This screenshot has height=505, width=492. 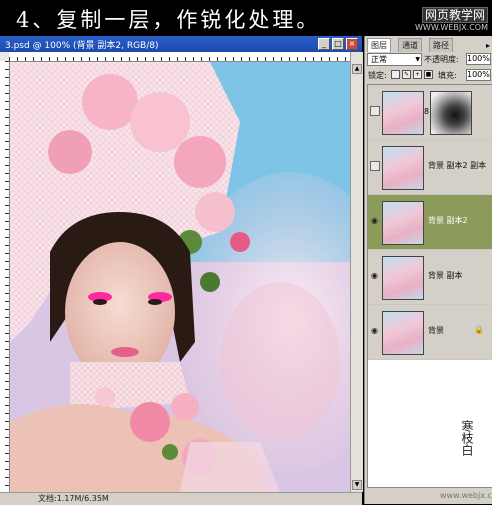 What do you see at coordinates (488, 45) in the screenshot?
I see `panel-menu-icon: ▸` at bounding box center [488, 45].